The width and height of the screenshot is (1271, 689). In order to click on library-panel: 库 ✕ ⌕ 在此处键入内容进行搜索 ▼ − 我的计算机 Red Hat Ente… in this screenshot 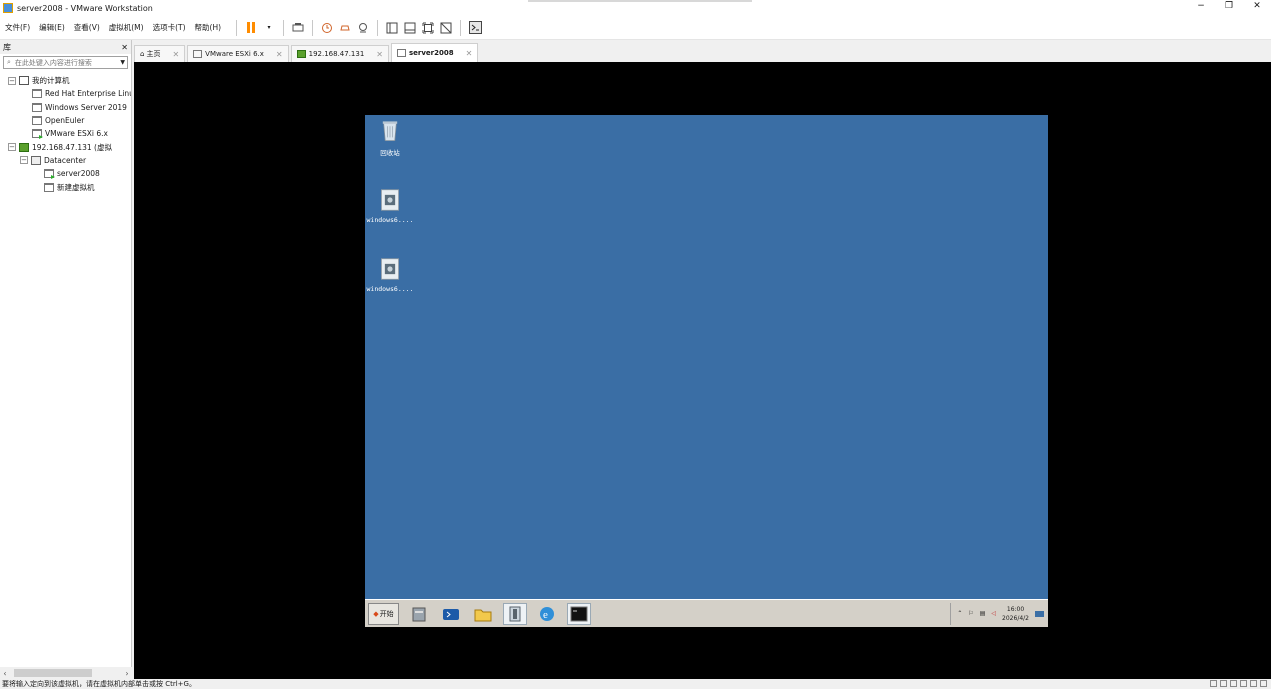, I will do `click(66, 359)`.